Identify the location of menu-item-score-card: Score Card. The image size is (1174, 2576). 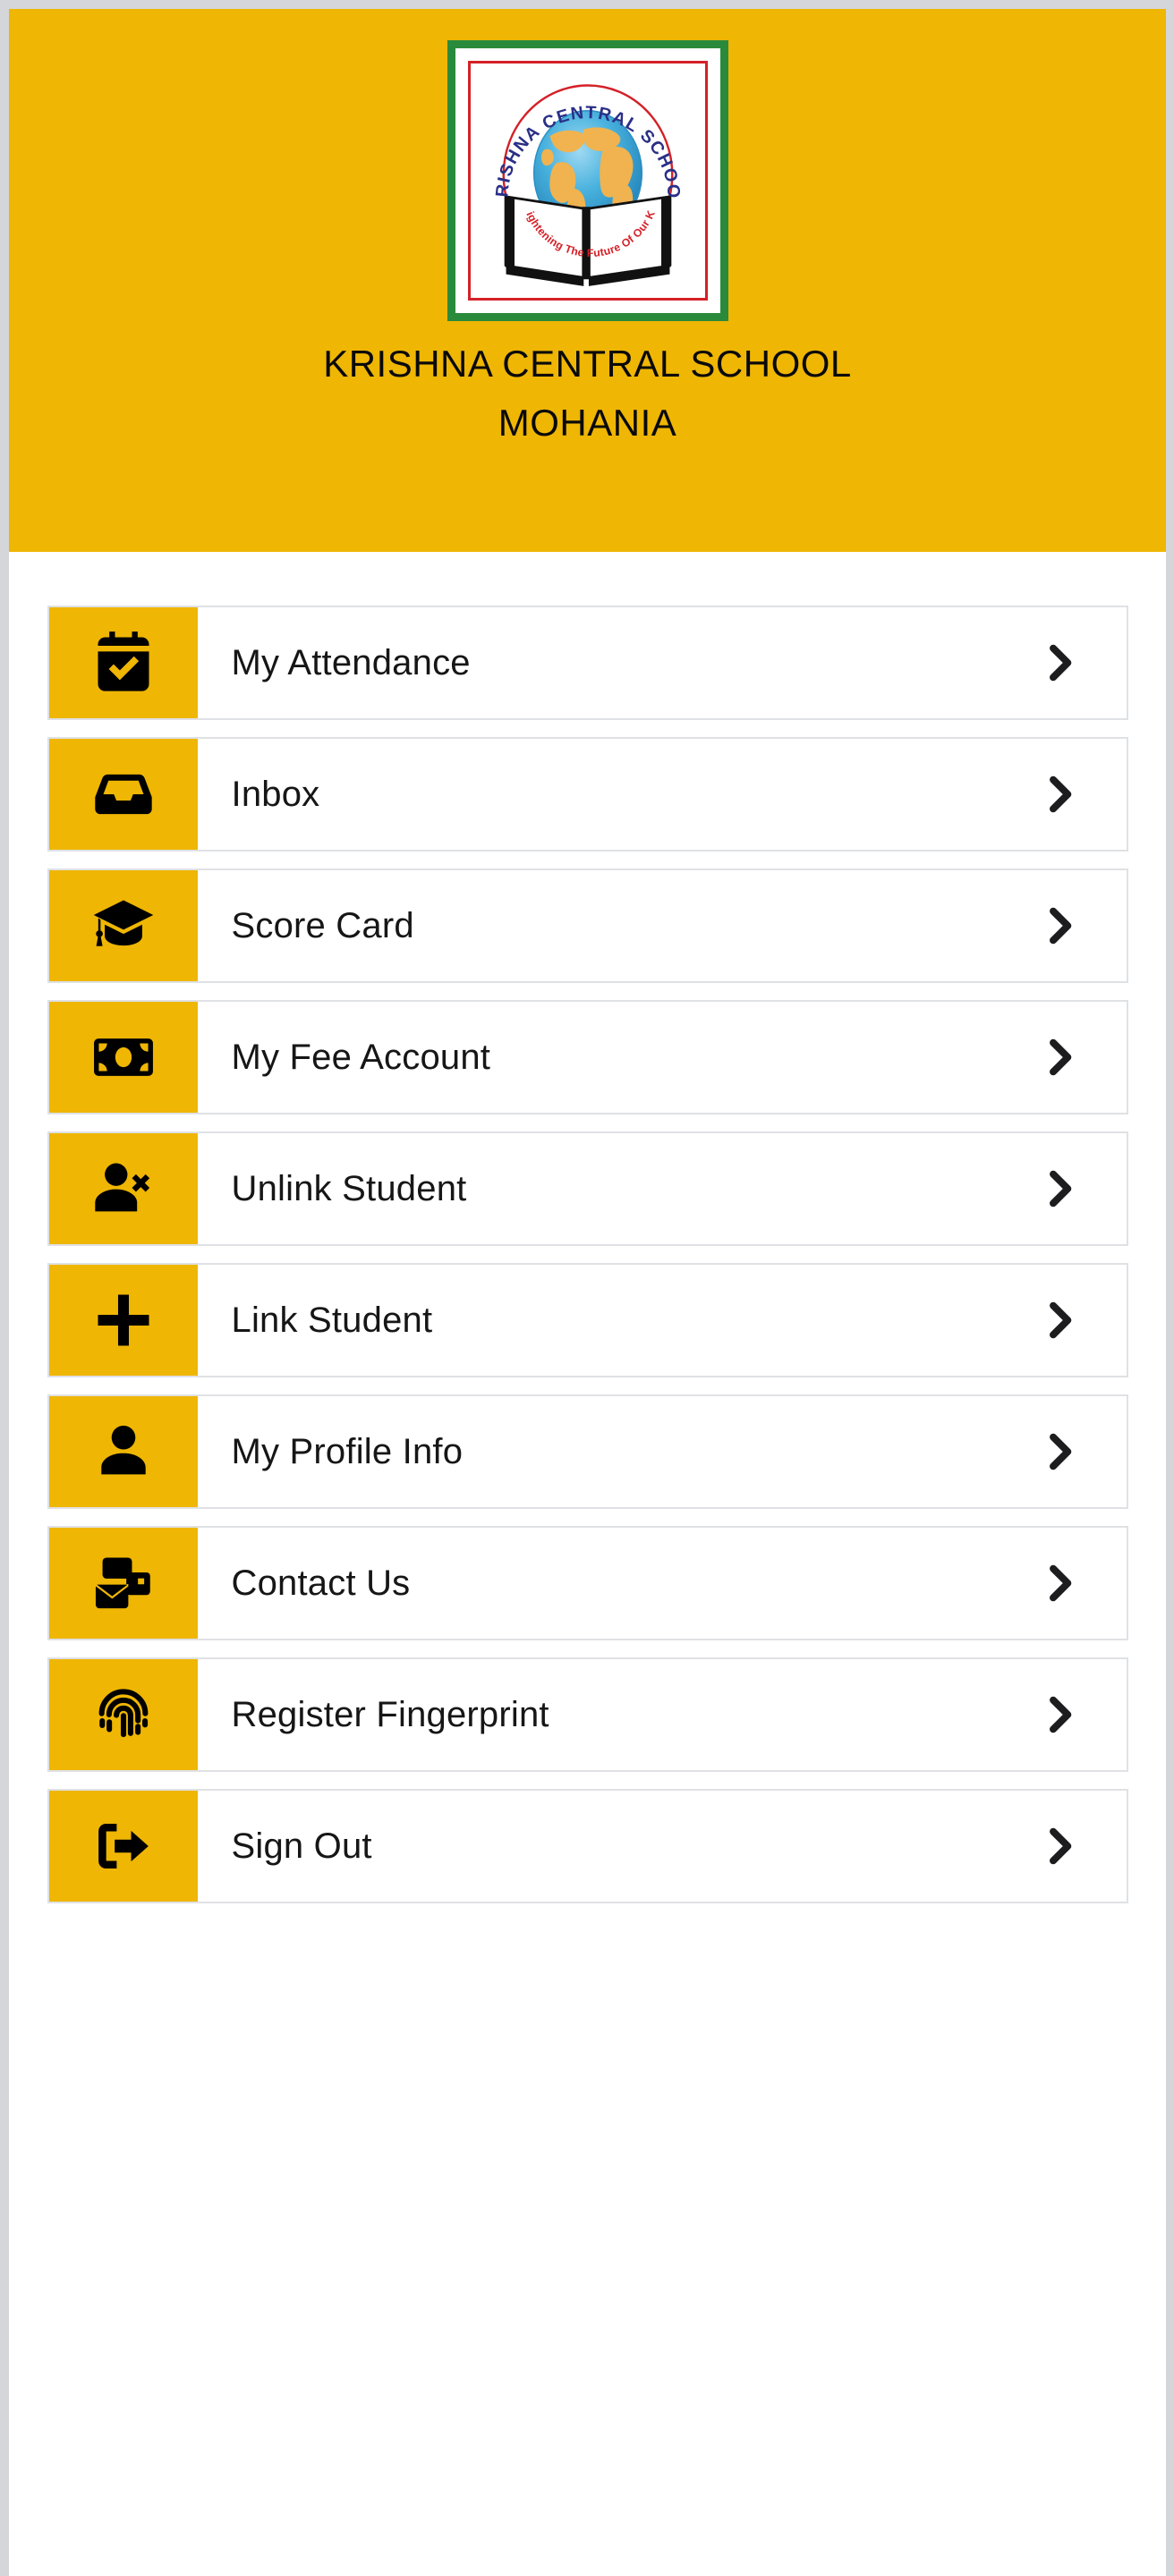
(587, 926).